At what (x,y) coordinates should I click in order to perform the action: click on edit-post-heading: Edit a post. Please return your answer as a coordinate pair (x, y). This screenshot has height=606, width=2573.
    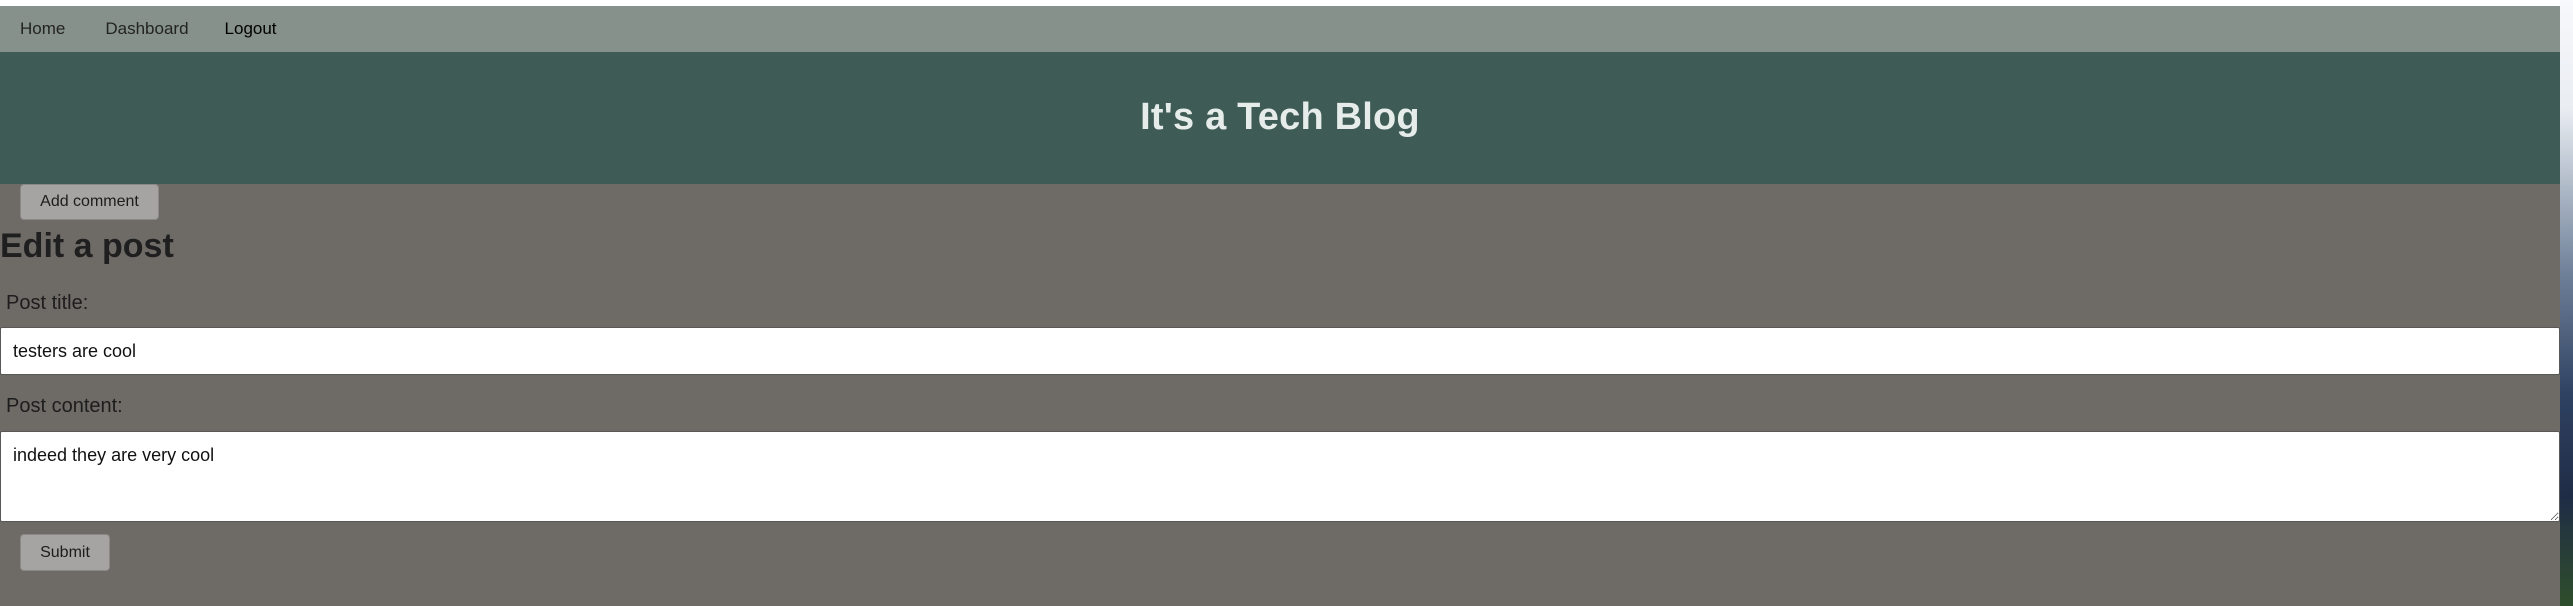
    Looking at the image, I should click on (87, 246).